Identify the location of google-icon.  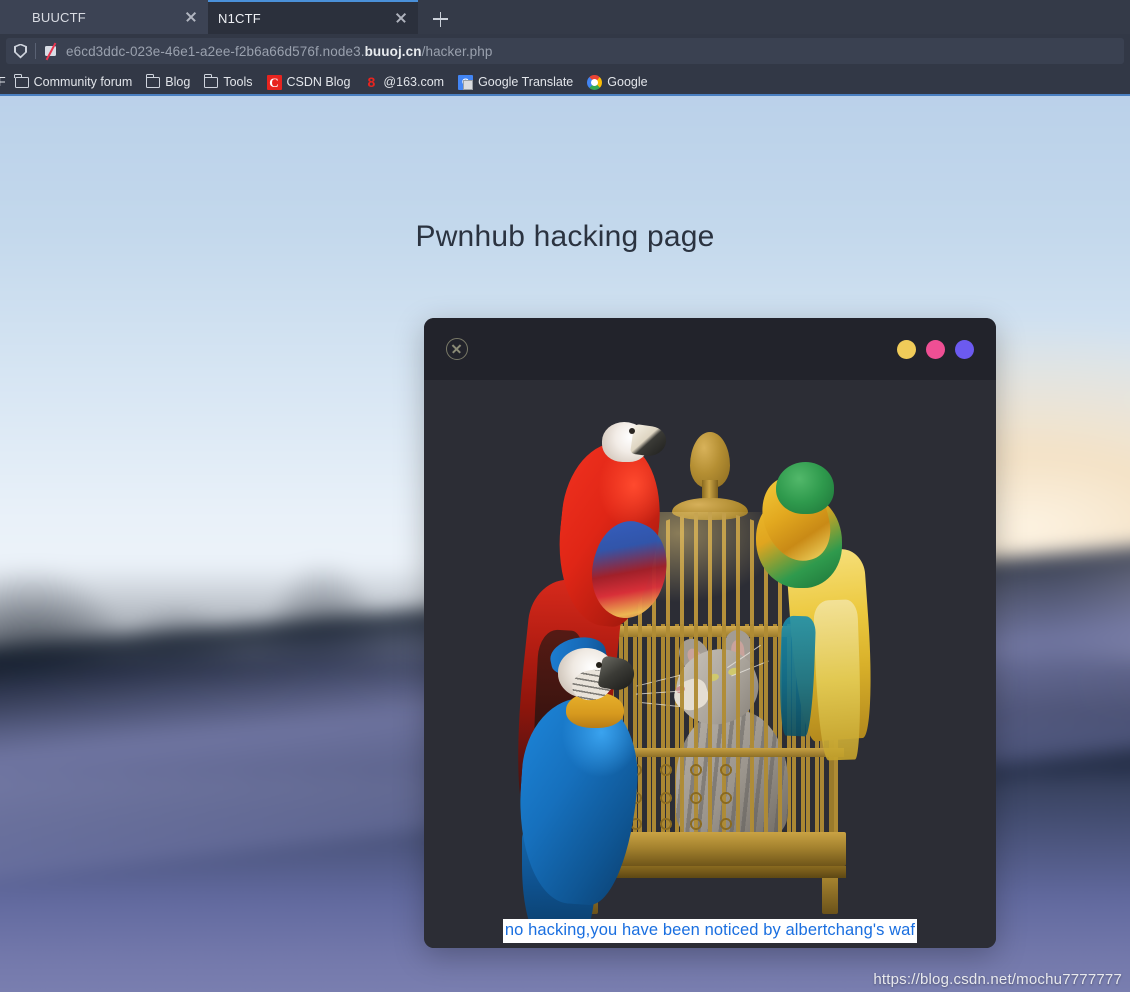
(595, 82).